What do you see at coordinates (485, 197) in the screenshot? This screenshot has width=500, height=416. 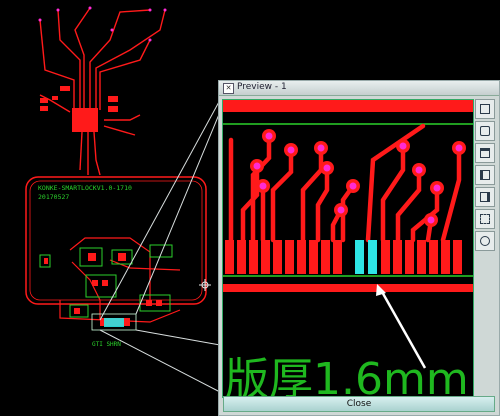 I see `pan-right-icon` at bounding box center [485, 197].